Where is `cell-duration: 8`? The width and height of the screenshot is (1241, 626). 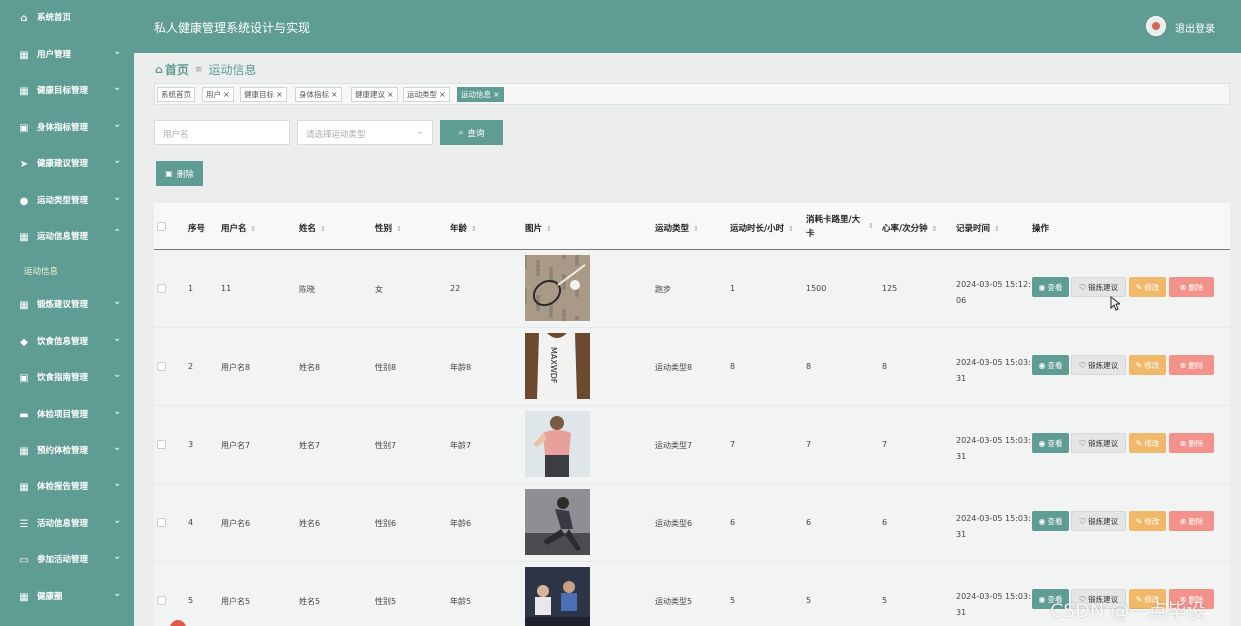
cell-duration: 8 is located at coordinates (733, 366).